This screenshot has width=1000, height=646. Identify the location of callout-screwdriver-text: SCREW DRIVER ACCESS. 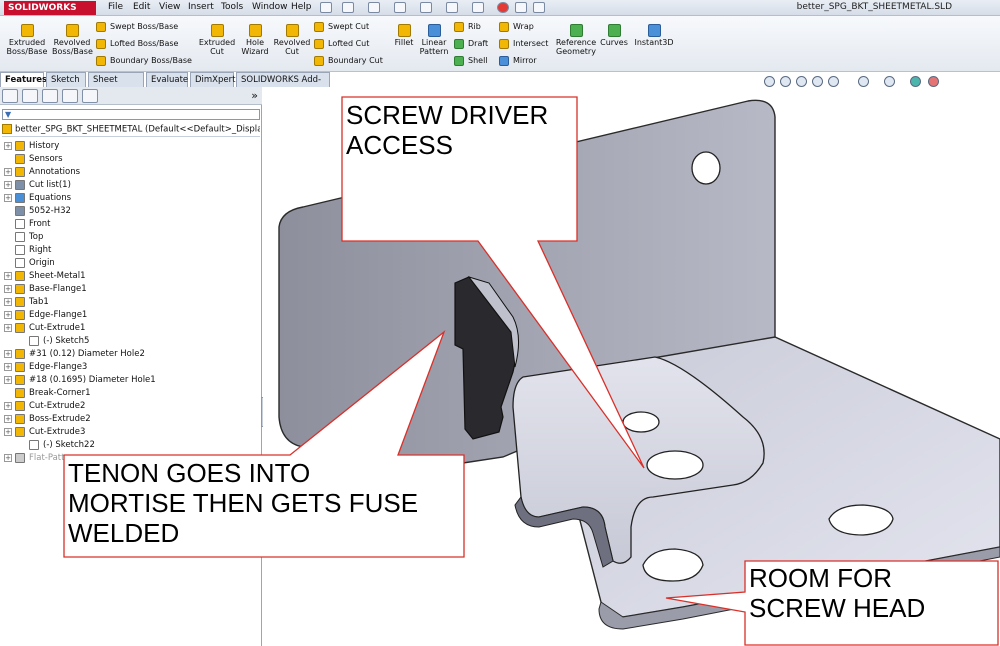
(447, 130).